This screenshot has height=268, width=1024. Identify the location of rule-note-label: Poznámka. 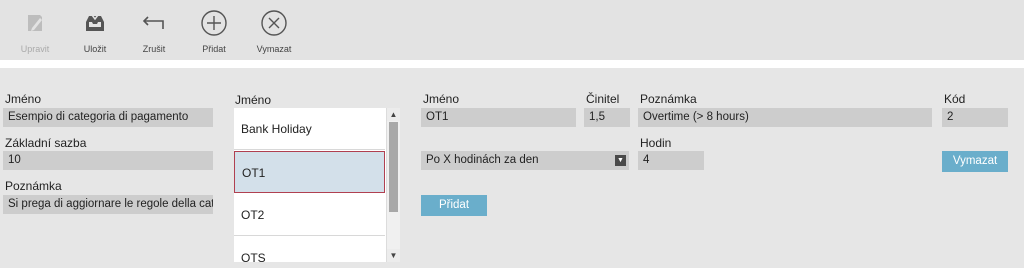
(668, 99).